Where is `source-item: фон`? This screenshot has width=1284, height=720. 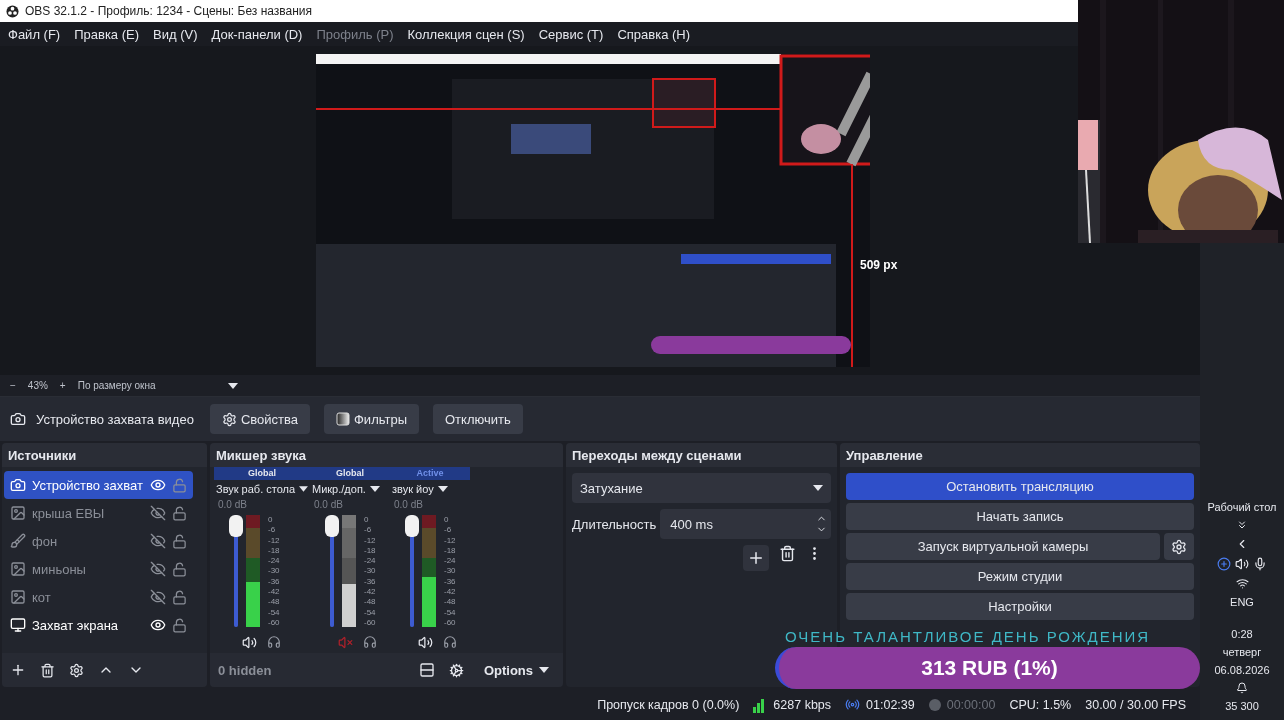
source-item: фон is located at coordinates (98, 541).